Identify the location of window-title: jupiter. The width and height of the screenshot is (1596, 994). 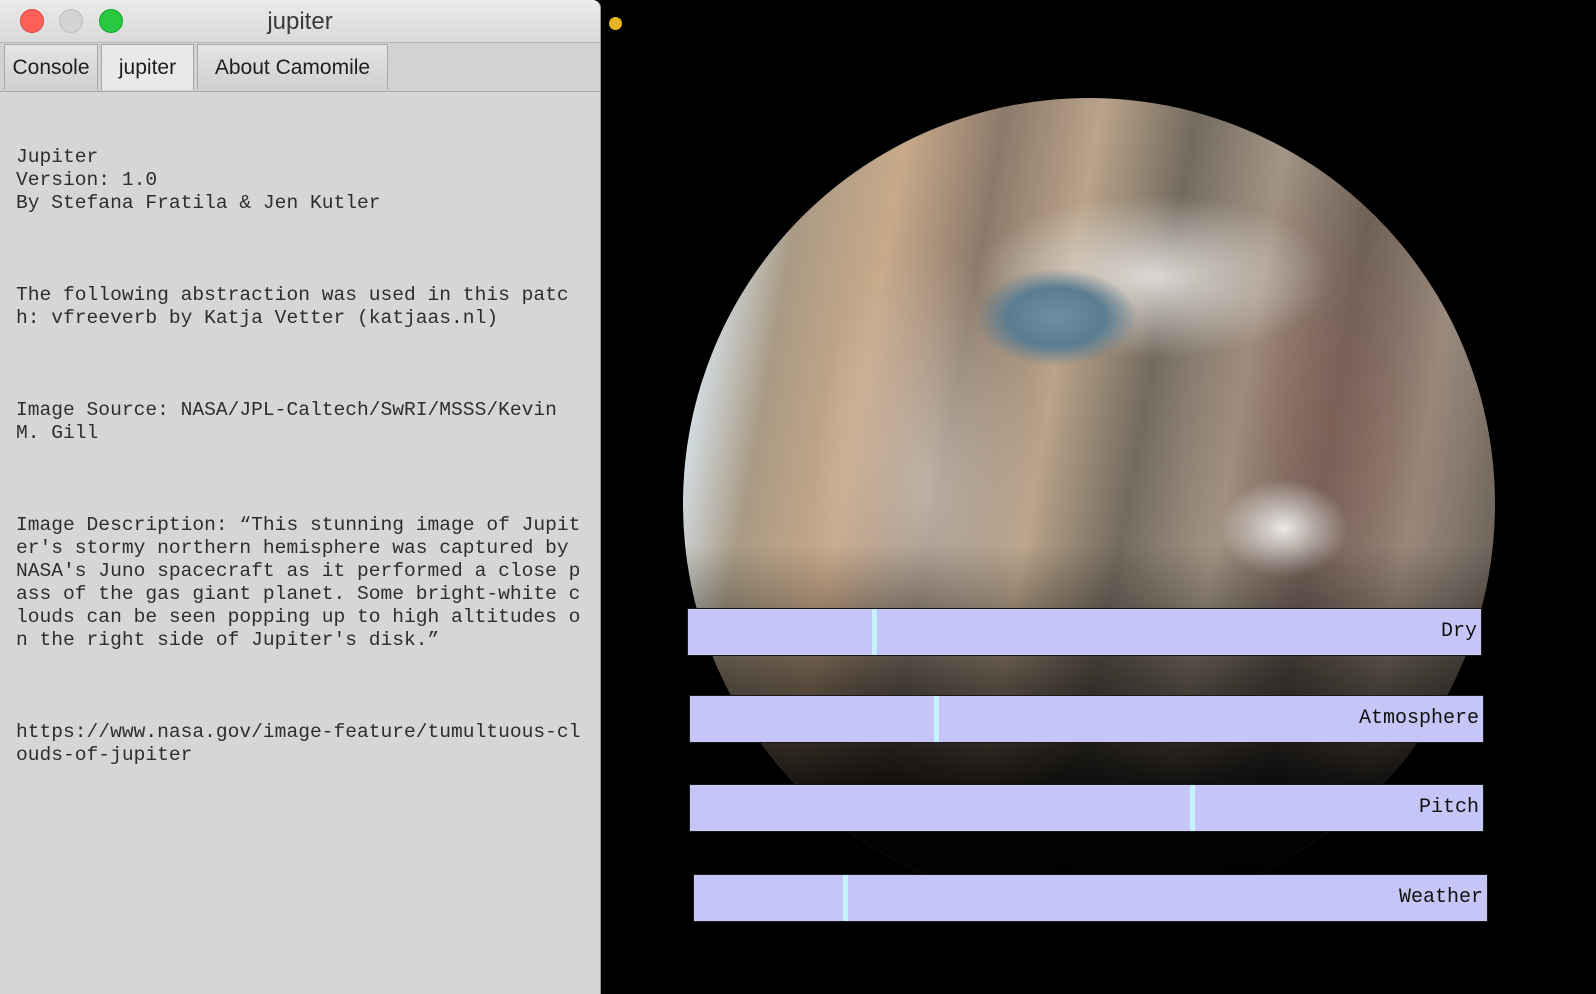
(300, 21).